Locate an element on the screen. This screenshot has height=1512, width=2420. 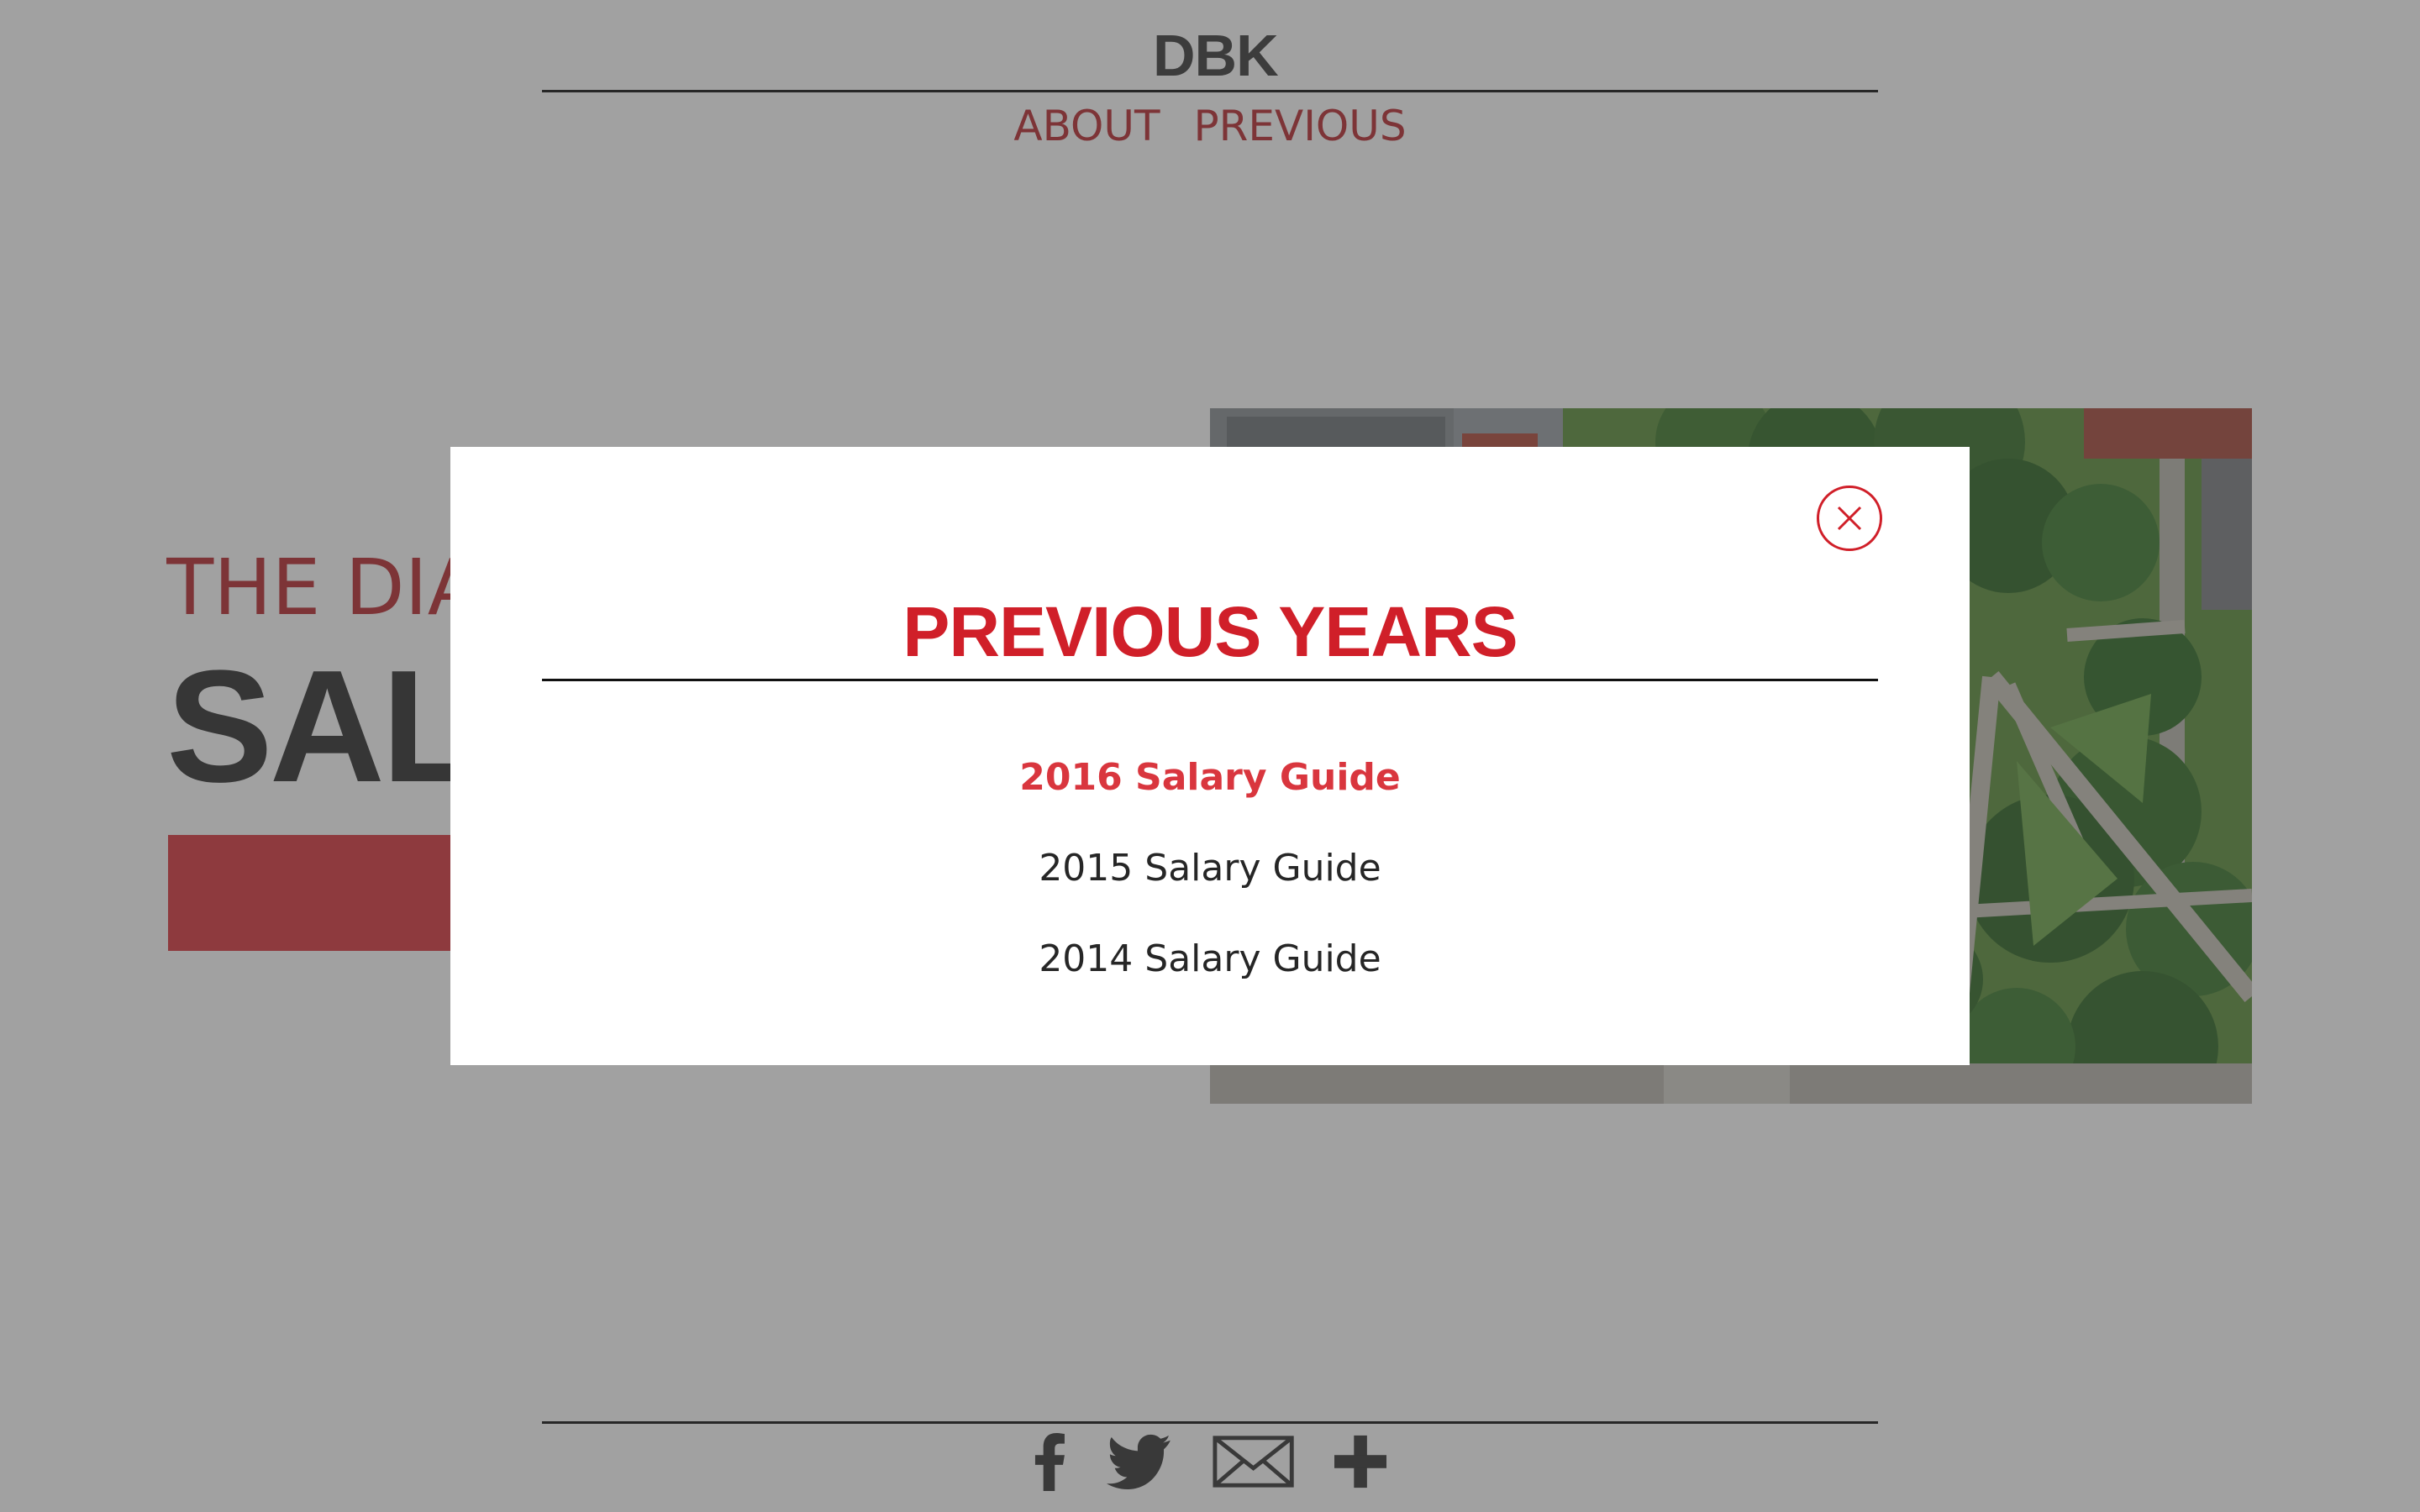
salary-guide-2014-link: 2014 Salary Guide is located at coordinates (1210, 959).